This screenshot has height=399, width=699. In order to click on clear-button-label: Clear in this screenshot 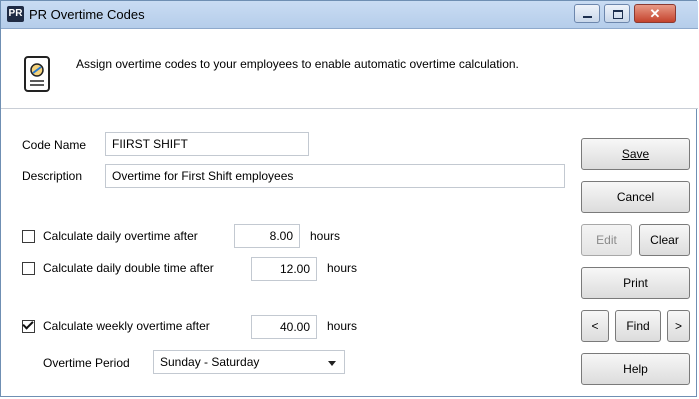, I will do `click(664, 240)`.